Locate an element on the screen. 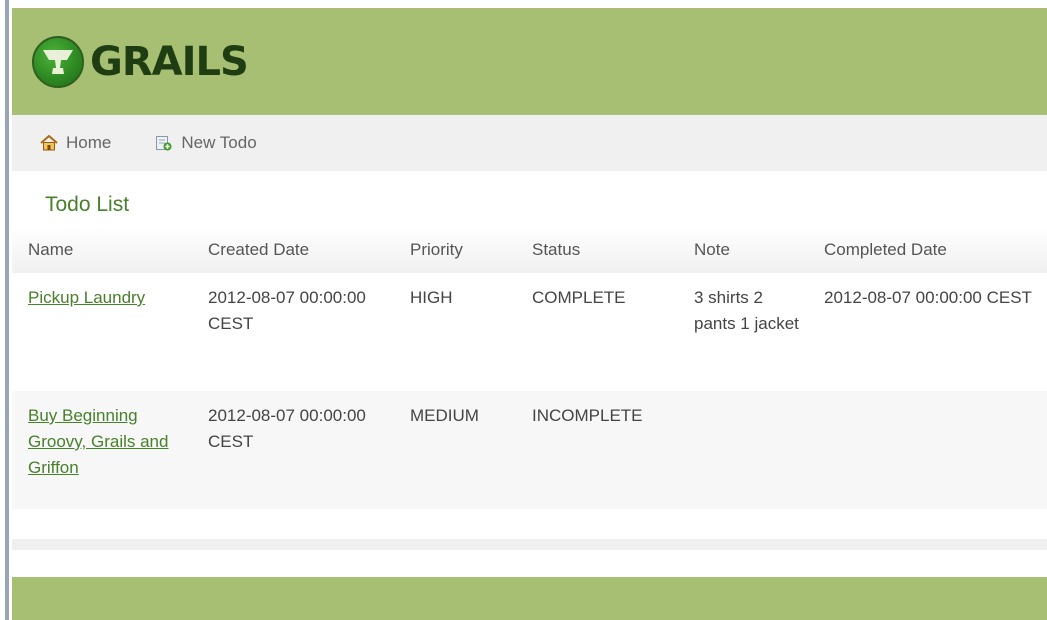 This screenshot has height=620, width=1047. home-icon is located at coordinates (49, 142).